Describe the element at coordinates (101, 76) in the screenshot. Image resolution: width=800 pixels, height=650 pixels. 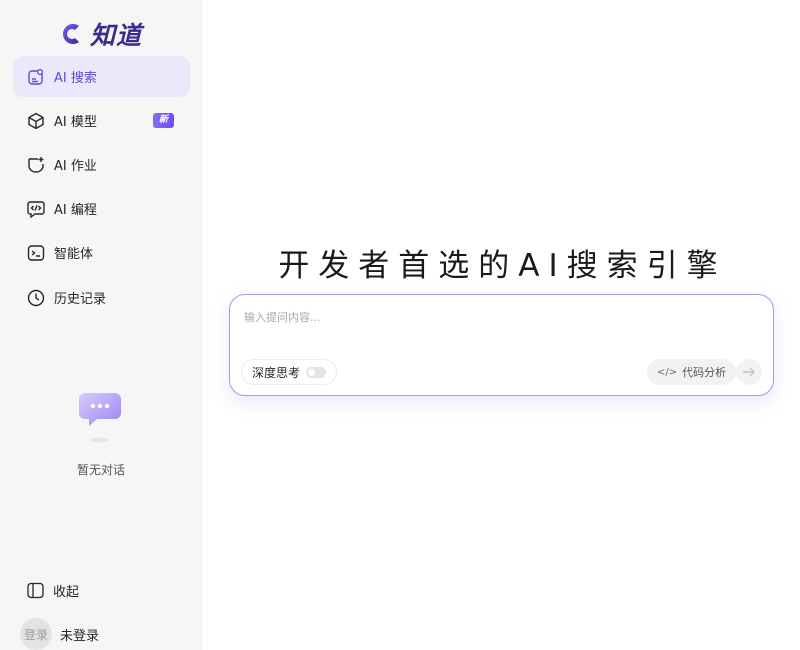
I see `sidebar-item-ai-search: AI 搜索` at that location.